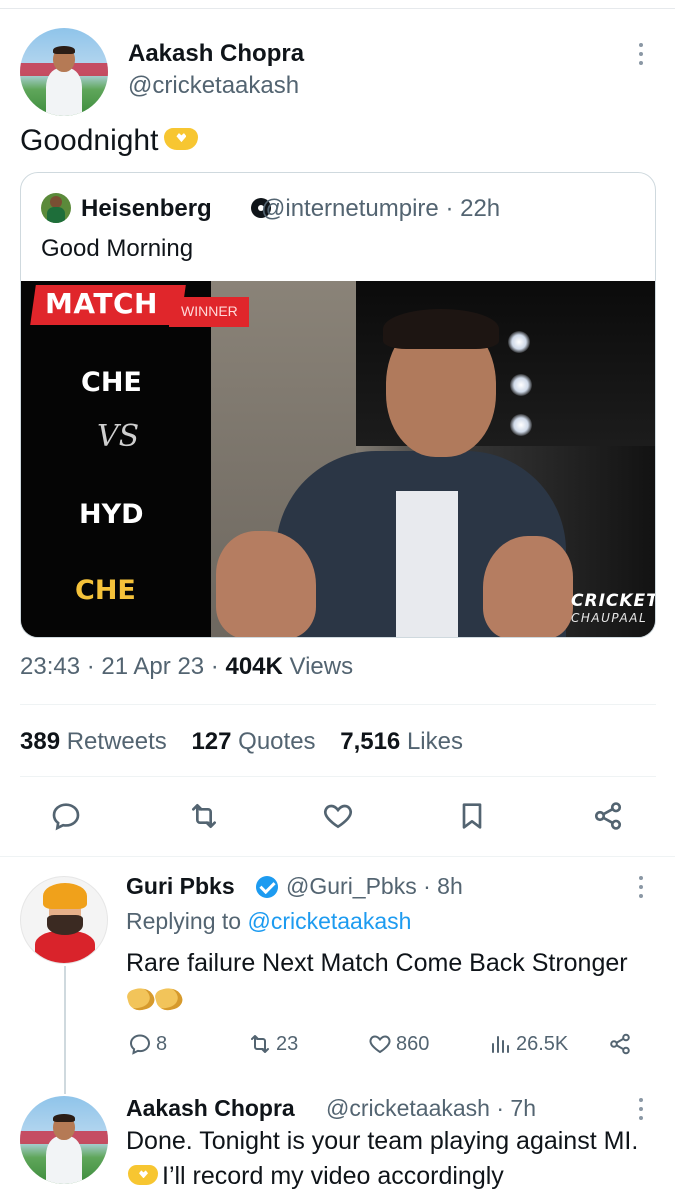  Describe the element at coordinates (101, 303) in the screenshot. I see `match-banner-title: MATCH` at that location.